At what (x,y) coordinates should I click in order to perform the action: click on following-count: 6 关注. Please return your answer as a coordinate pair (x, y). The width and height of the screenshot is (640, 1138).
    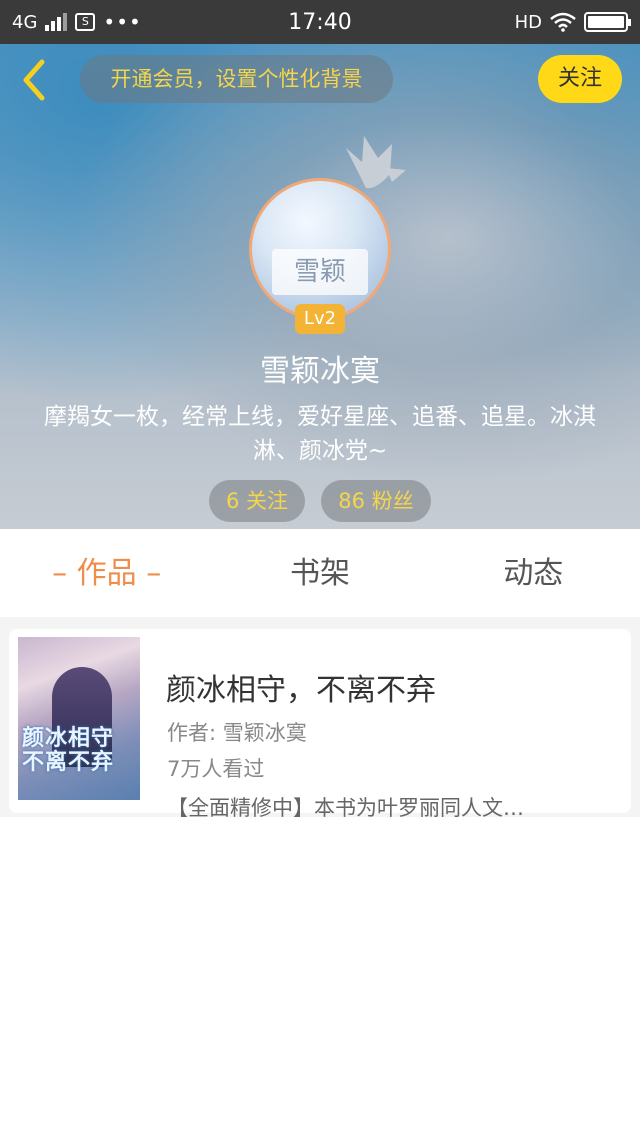
    Looking at the image, I should click on (257, 501).